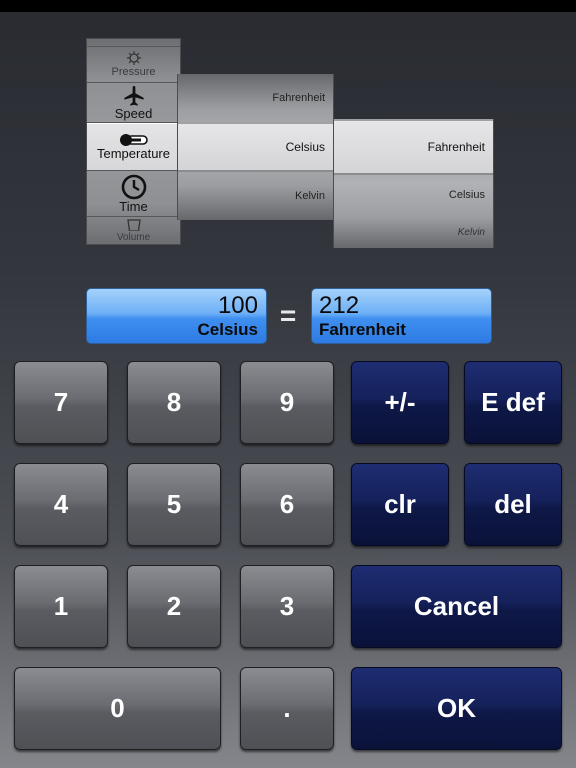 This screenshot has height=768, width=576. I want to click on status-bar, so click(288, 6).